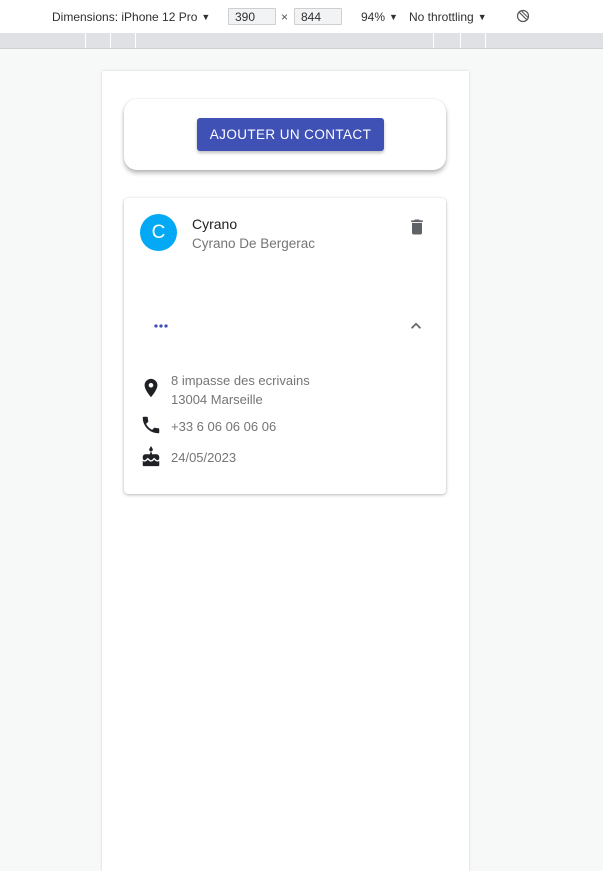 This screenshot has width=603, height=871. I want to click on width-input: 390, so click(252, 16).